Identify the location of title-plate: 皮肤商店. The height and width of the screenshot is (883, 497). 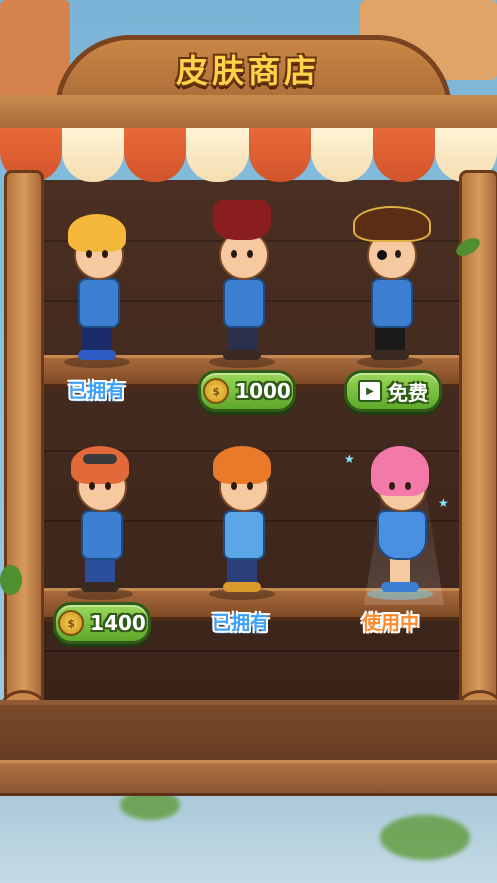
(248, 69).